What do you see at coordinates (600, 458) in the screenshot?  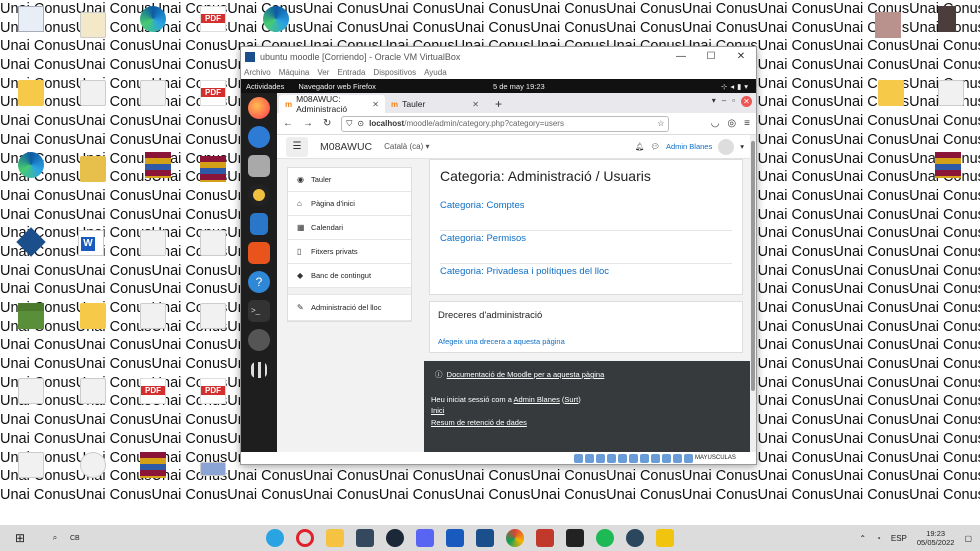 I see `audio-icon` at bounding box center [600, 458].